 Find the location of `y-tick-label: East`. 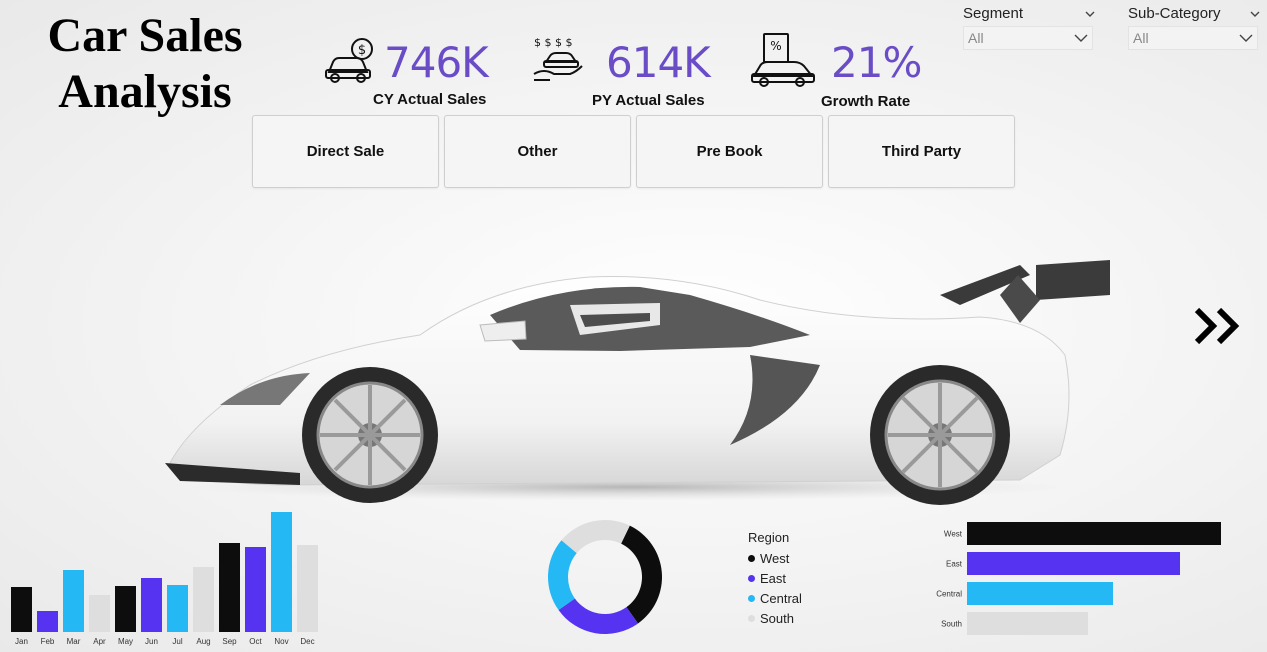

y-tick-label: East is located at coordinates (954, 564).